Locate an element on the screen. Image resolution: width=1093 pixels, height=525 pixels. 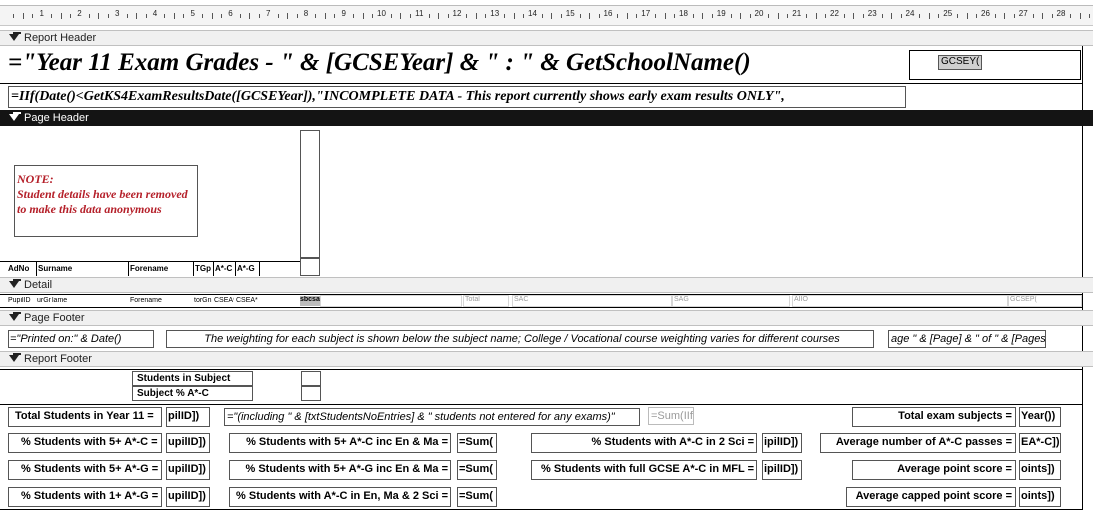
detail-subject-grade: sbcsa is located at coordinates (310, 301).